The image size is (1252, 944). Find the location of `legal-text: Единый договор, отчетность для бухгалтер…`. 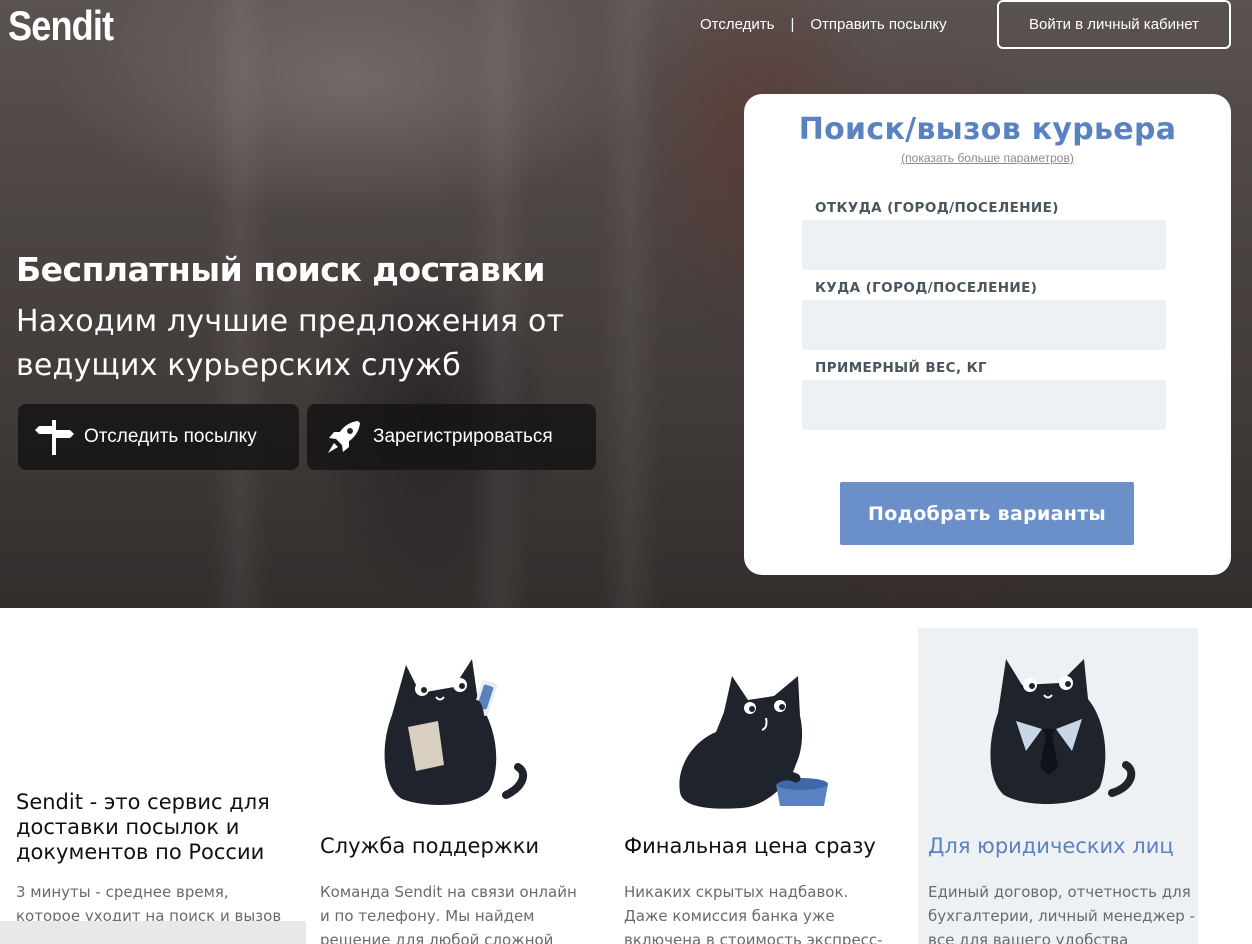

legal-text: Единый договор, отчетность для бухгалтер… is located at coordinates (1061, 913).